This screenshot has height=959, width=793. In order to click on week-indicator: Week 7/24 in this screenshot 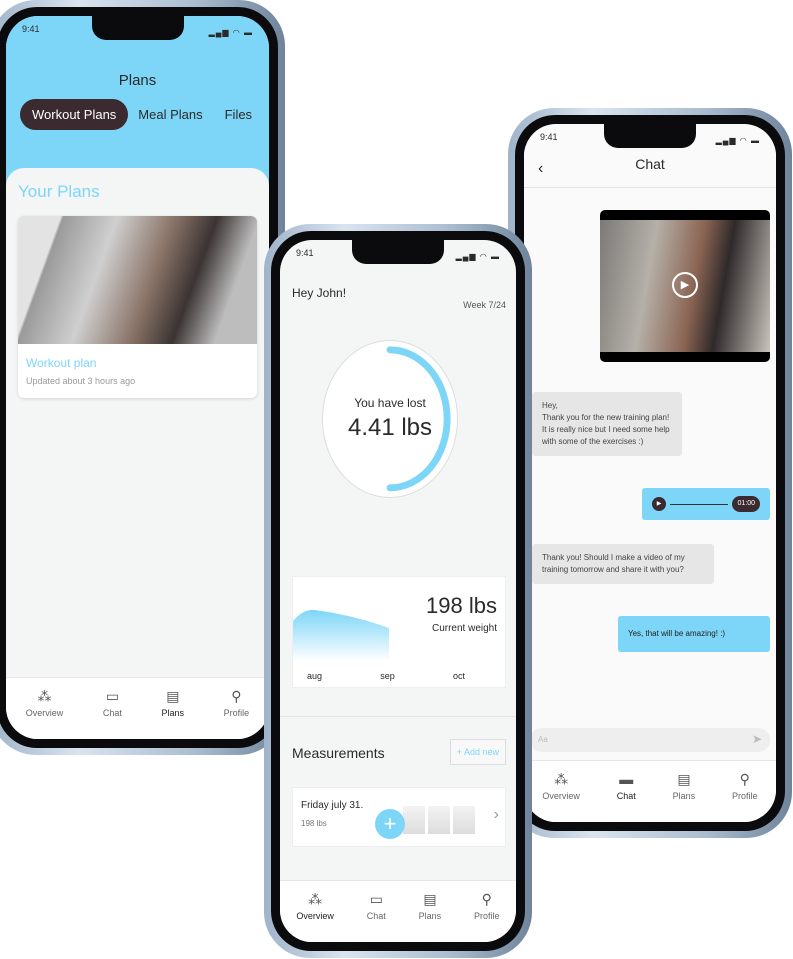, I will do `click(484, 305)`.